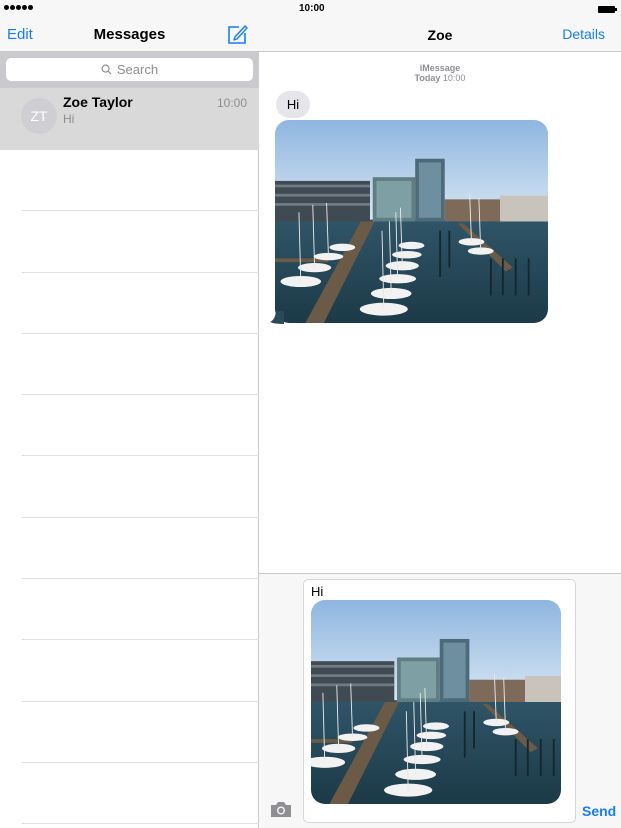 Image resolution: width=621 pixels, height=828 pixels. Describe the element at coordinates (440, 10) in the screenshot. I see `status-bar-right: 10:00` at that location.